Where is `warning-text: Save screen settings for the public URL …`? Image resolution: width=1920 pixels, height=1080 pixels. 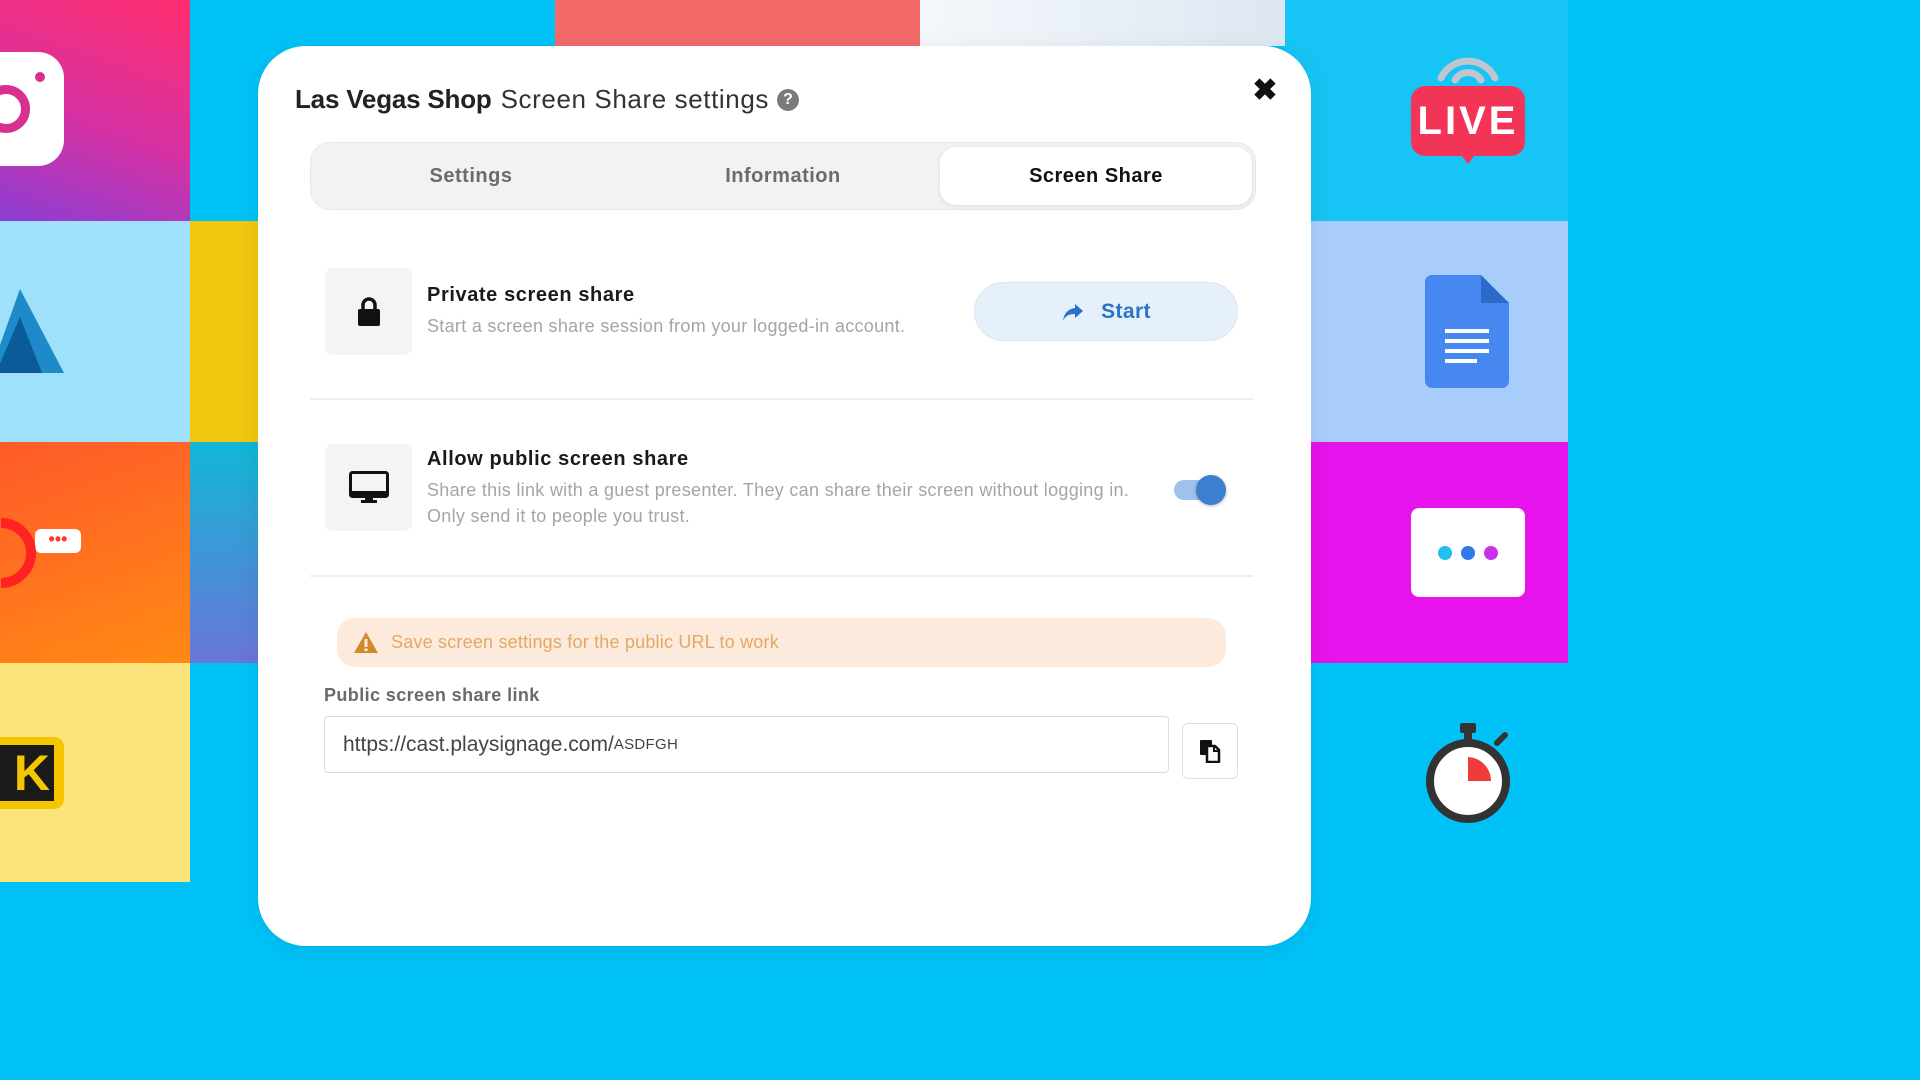
warning-text: Save screen settings for the public URL … is located at coordinates (585, 642).